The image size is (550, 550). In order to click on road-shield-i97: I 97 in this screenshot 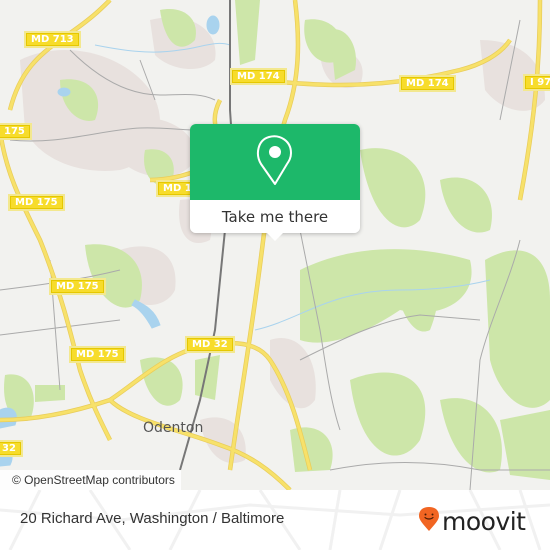, I will do `click(536, 82)`.